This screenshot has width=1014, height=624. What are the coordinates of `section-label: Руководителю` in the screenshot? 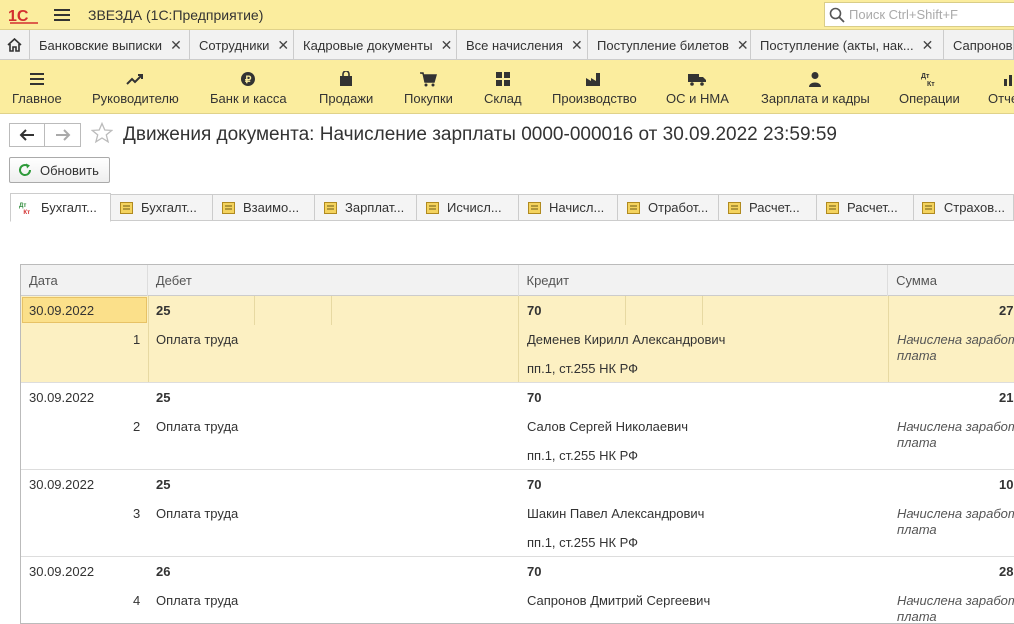 It's located at (135, 98).